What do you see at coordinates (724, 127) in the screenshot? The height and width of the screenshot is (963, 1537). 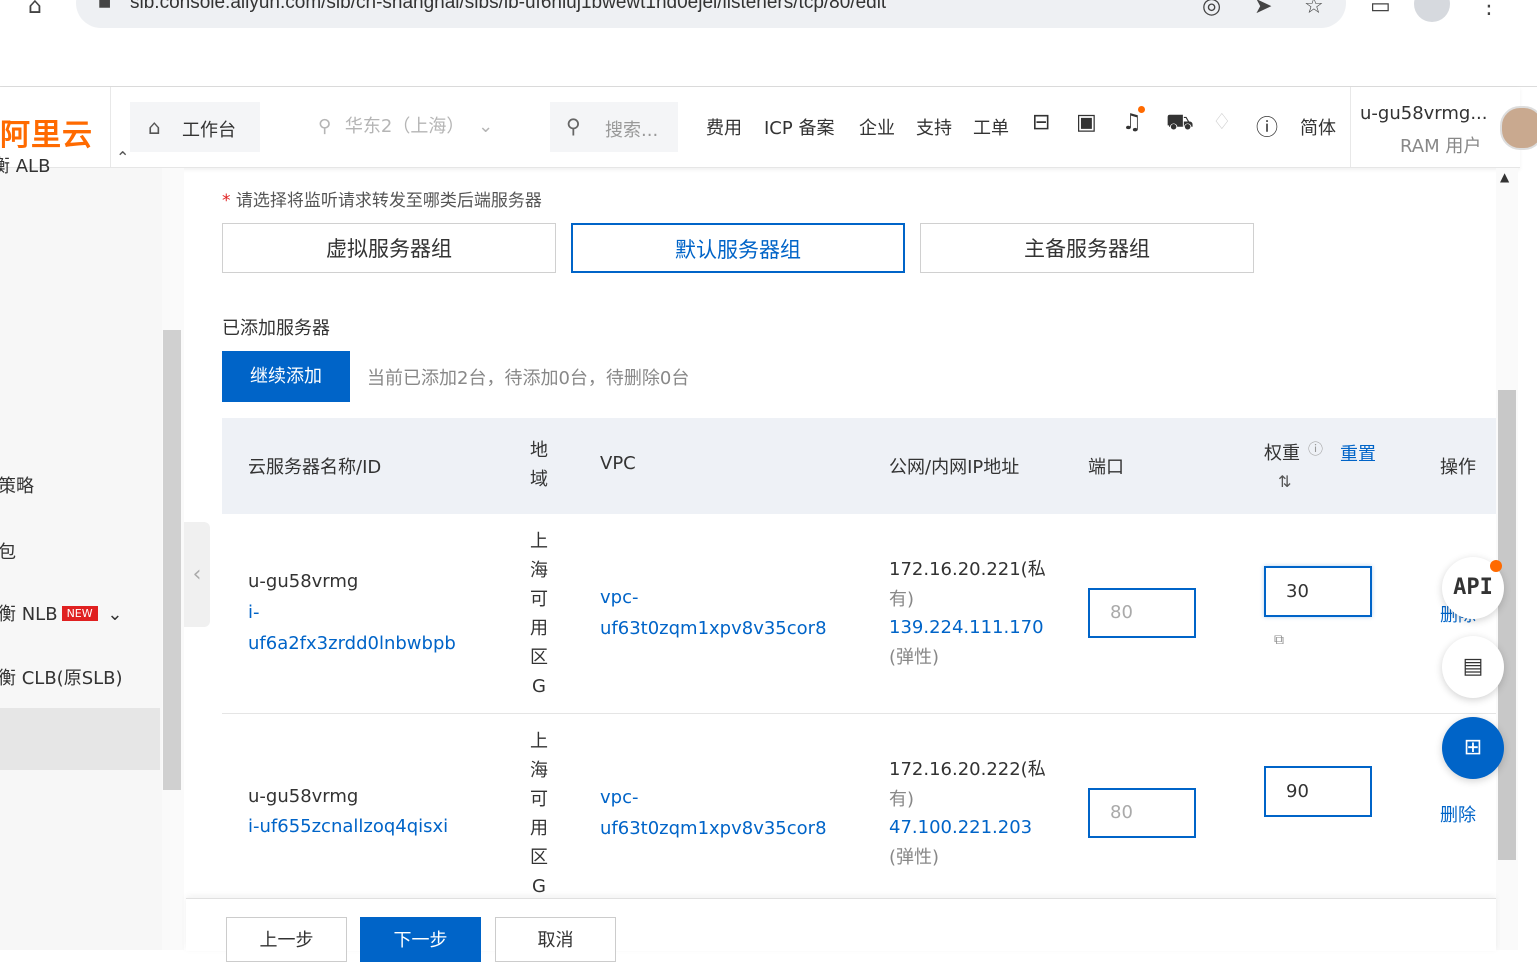 I see `nav-cost: 费用` at bounding box center [724, 127].